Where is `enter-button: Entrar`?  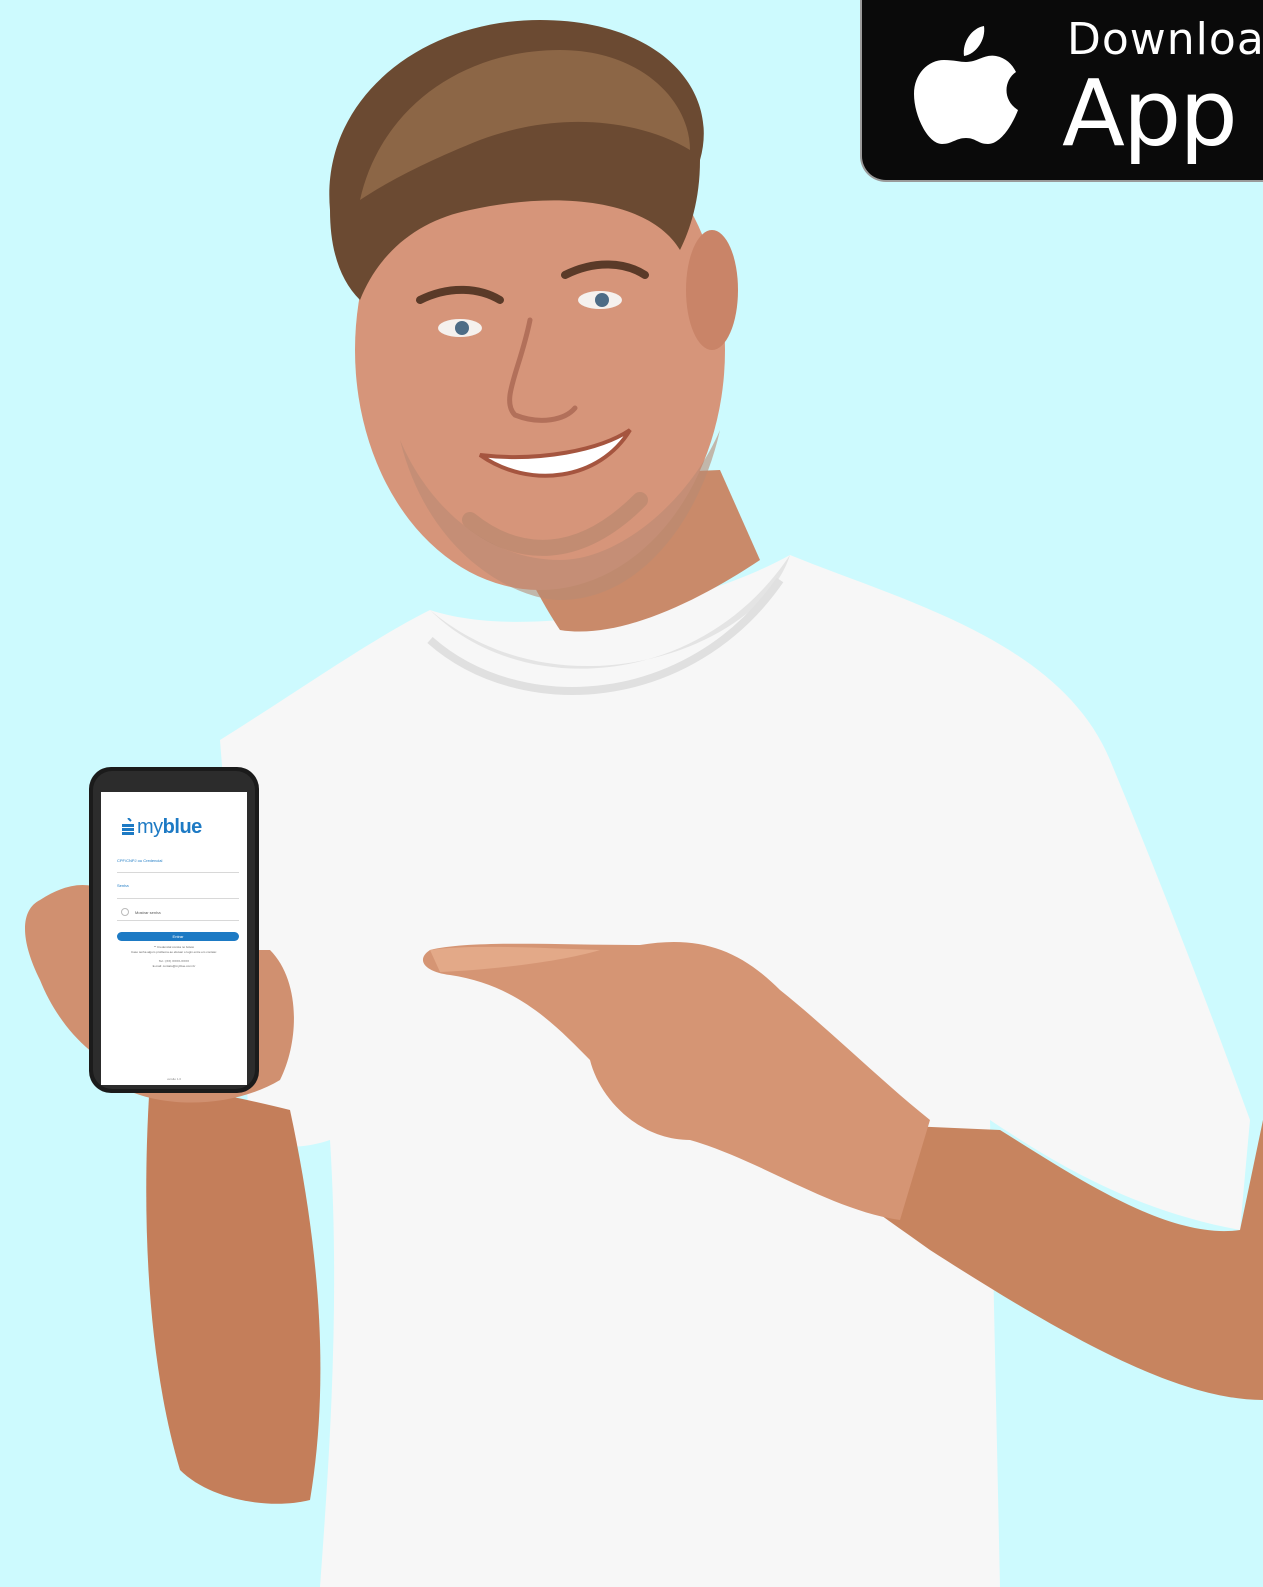
enter-button: Entrar is located at coordinates (178, 936).